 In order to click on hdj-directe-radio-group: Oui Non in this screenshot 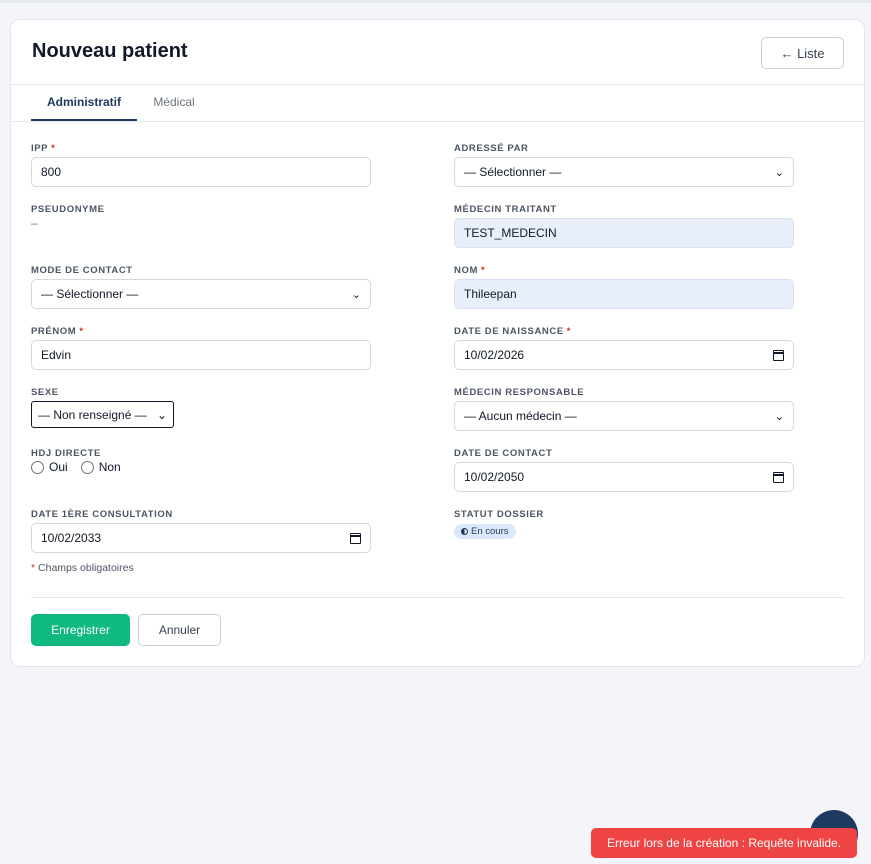, I will do `click(82, 467)`.